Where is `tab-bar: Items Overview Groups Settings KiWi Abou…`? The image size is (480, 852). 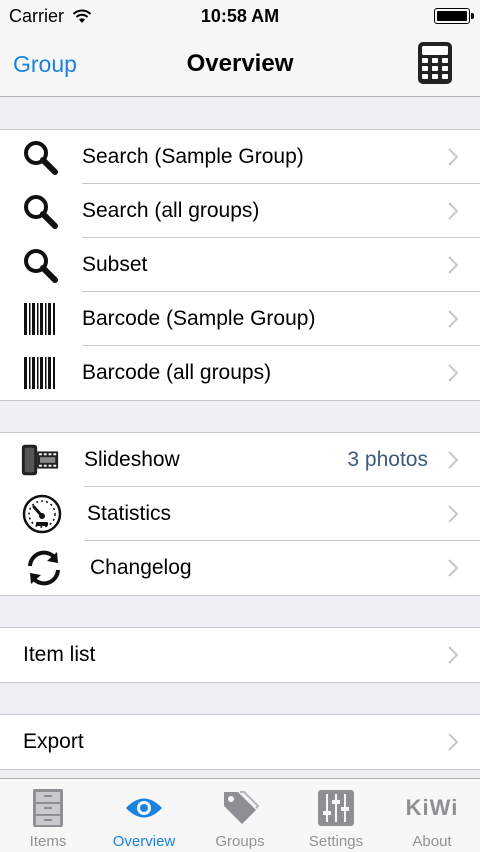
tab-bar: Items Overview Groups Settings KiWi Abou… is located at coordinates (240, 815).